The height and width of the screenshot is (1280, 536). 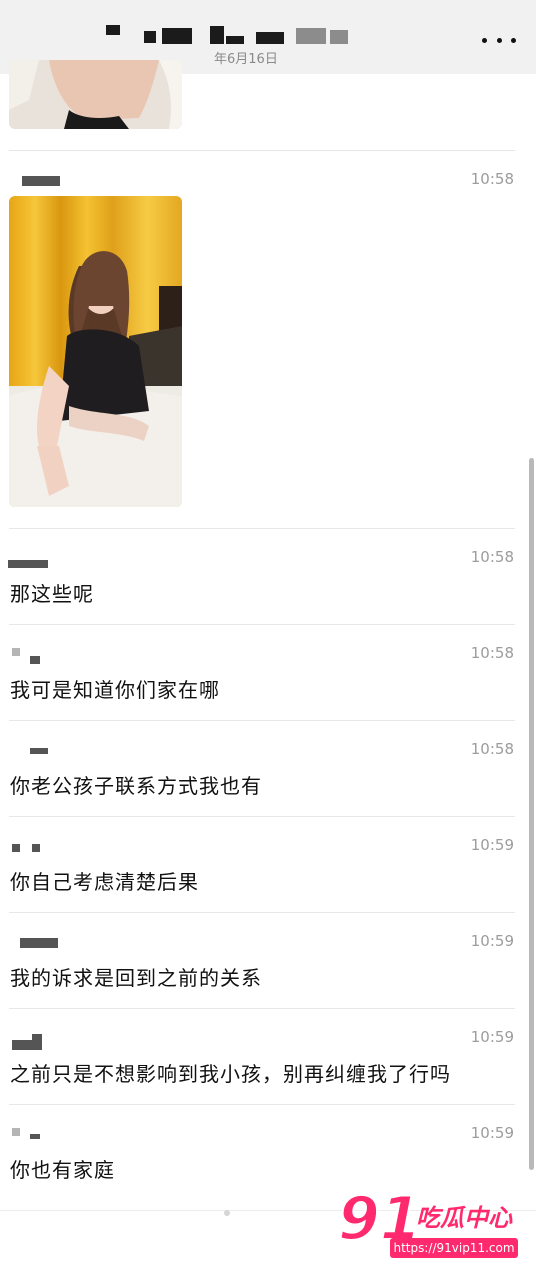 What do you see at coordinates (499, 40) in the screenshot?
I see `more-options-icon` at bounding box center [499, 40].